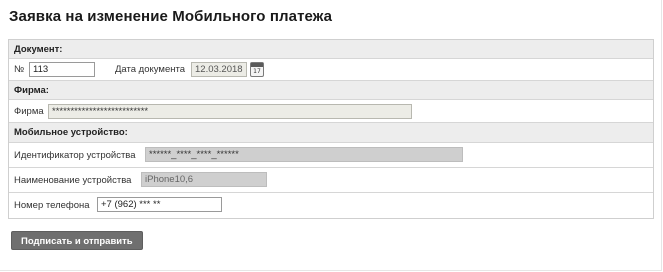  Describe the element at coordinates (219, 69) in the screenshot. I see `document-date-input: 12.03.2018` at that location.